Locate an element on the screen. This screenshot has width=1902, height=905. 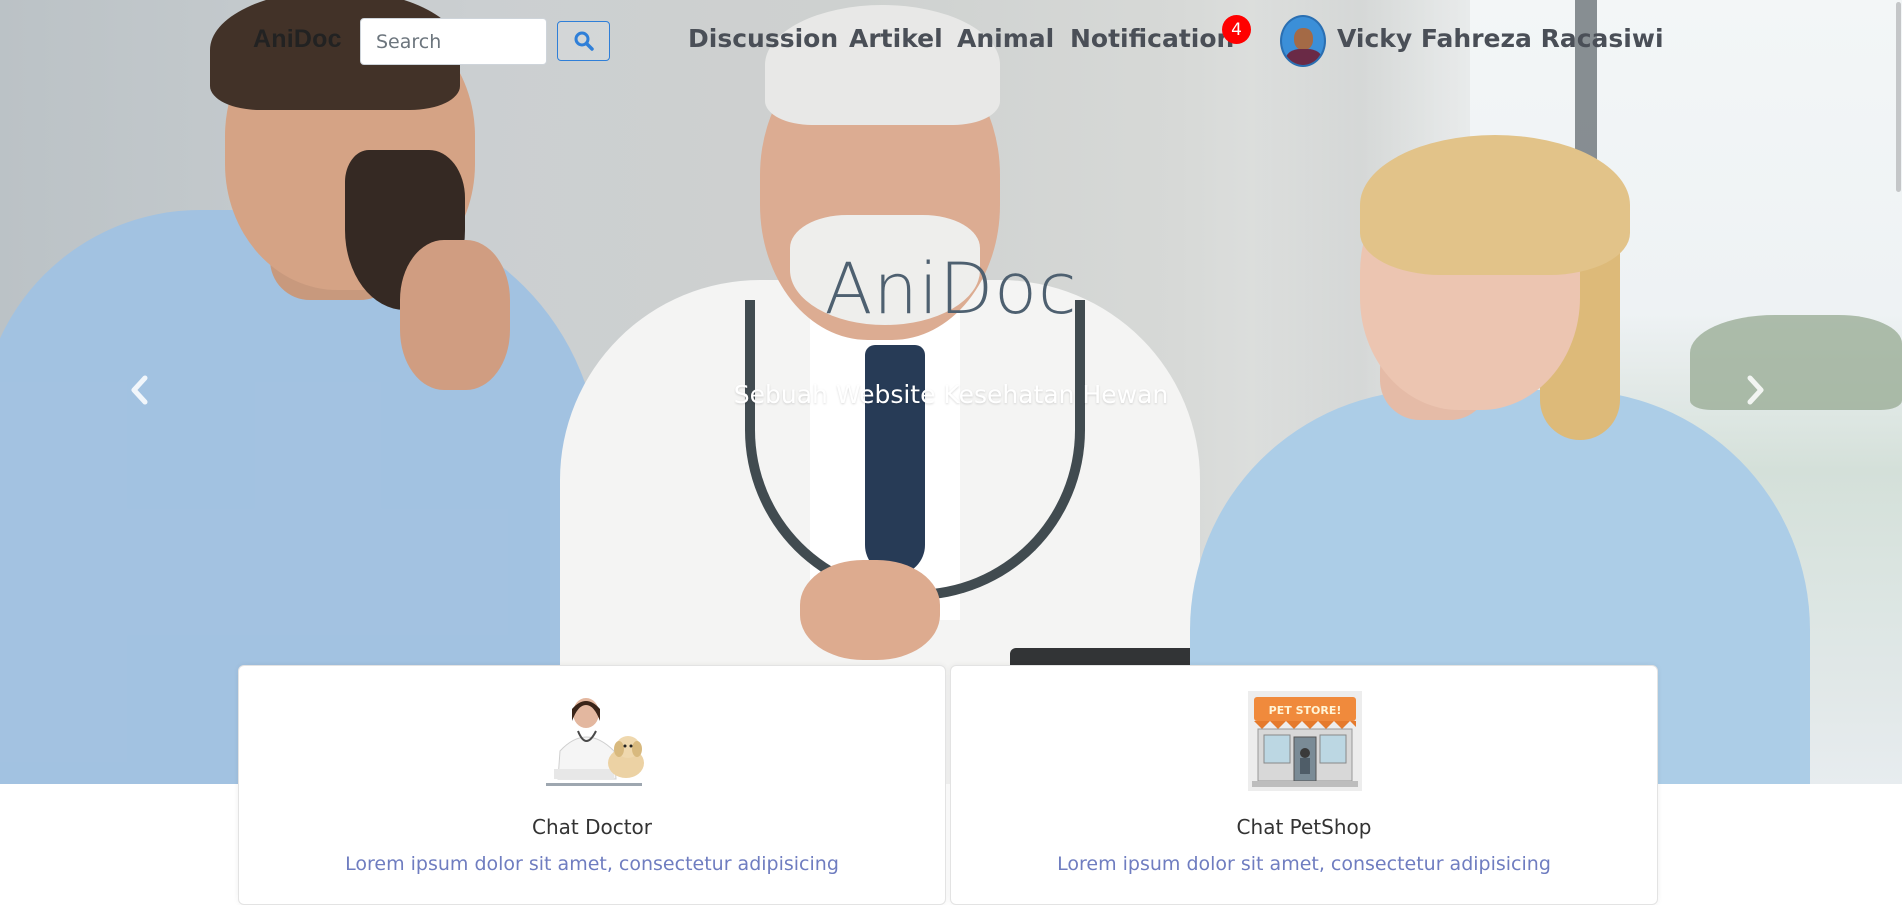
carousel-next-button is located at coordinates (1755, 390).